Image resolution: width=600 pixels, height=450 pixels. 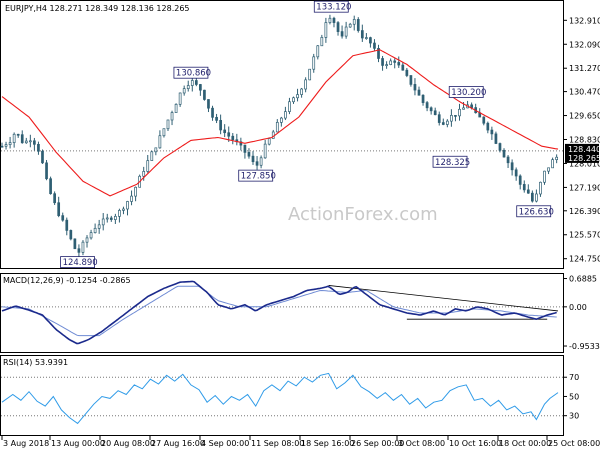 I want to click on price-y-tick-label: 125.570, so click(x=584, y=235).